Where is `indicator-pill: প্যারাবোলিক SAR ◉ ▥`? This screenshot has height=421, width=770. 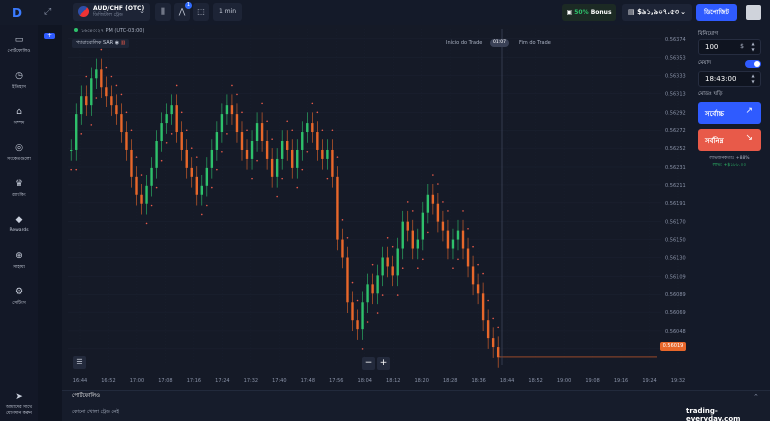 indicator-pill: প্যারাবোলিক SAR ◉ ▥ is located at coordinates (101, 43).